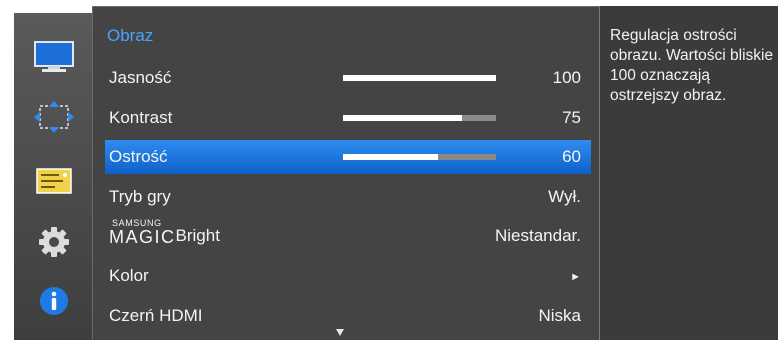  Describe the element at coordinates (54, 117) in the screenshot. I see `screen-adjust-icon` at that location.